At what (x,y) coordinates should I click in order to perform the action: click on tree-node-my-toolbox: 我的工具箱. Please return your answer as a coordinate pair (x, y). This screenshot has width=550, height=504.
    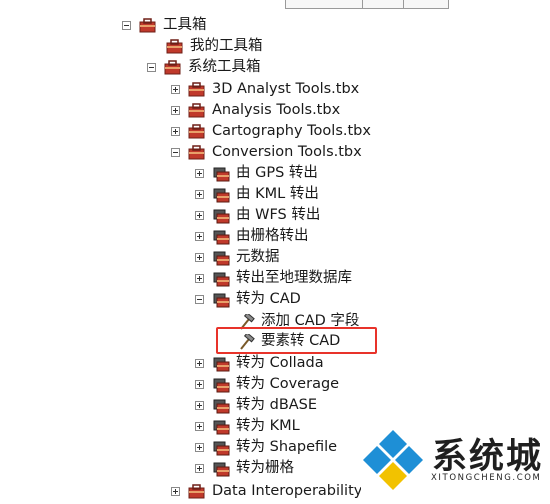
    Looking at the image, I should click on (206, 46).